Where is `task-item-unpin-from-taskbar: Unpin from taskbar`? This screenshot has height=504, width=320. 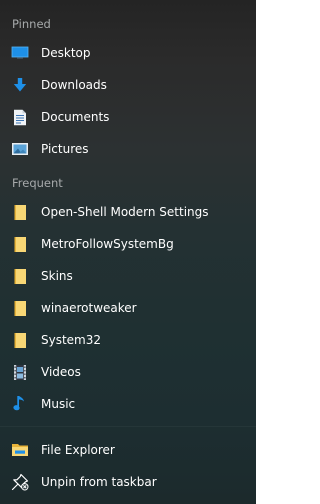 task-item-unpin-from-taskbar: Unpin from taskbar is located at coordinates (128, 482).